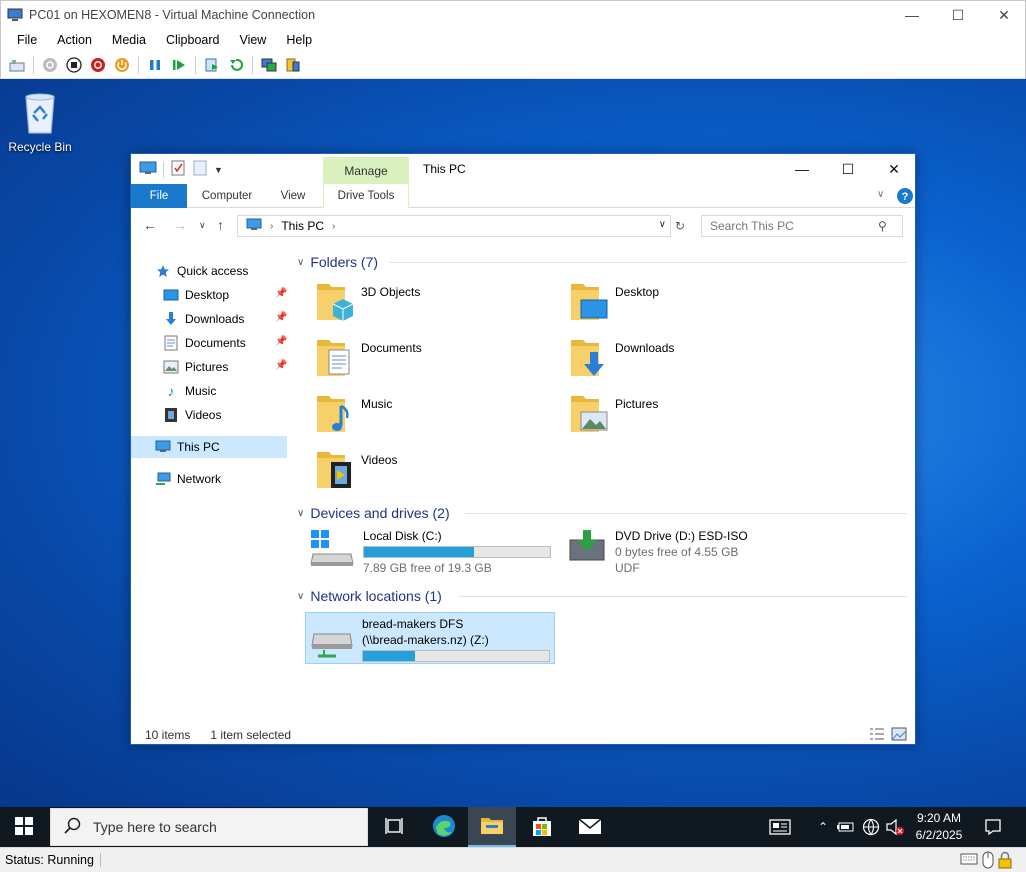  I want to click on tab-file: File, so click(159, 196).